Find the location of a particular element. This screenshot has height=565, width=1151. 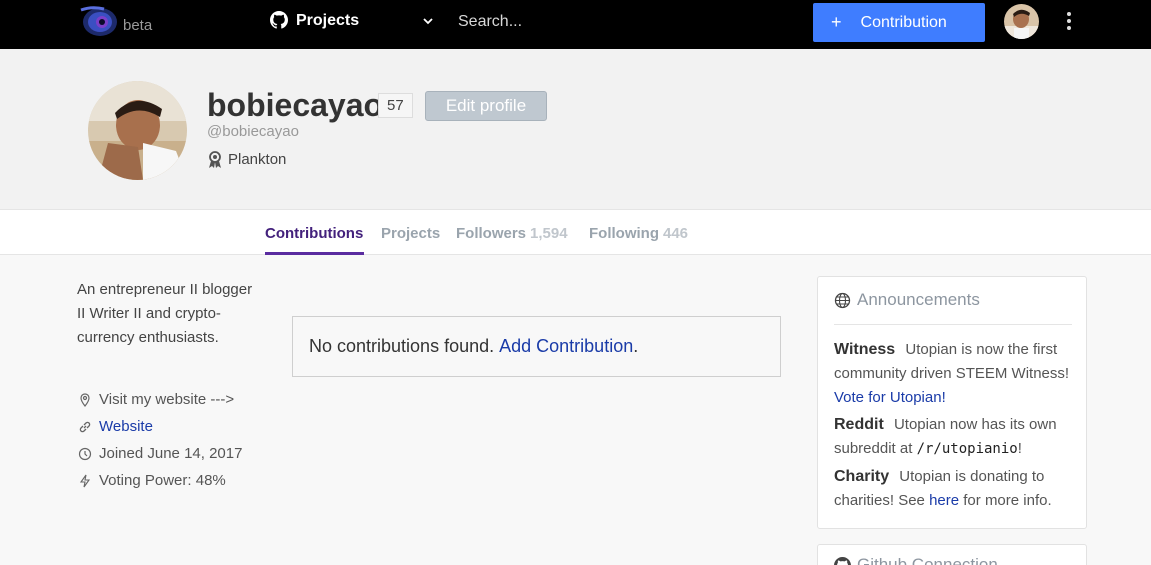

tab-label: Projects is located at coordinates (411, 233).